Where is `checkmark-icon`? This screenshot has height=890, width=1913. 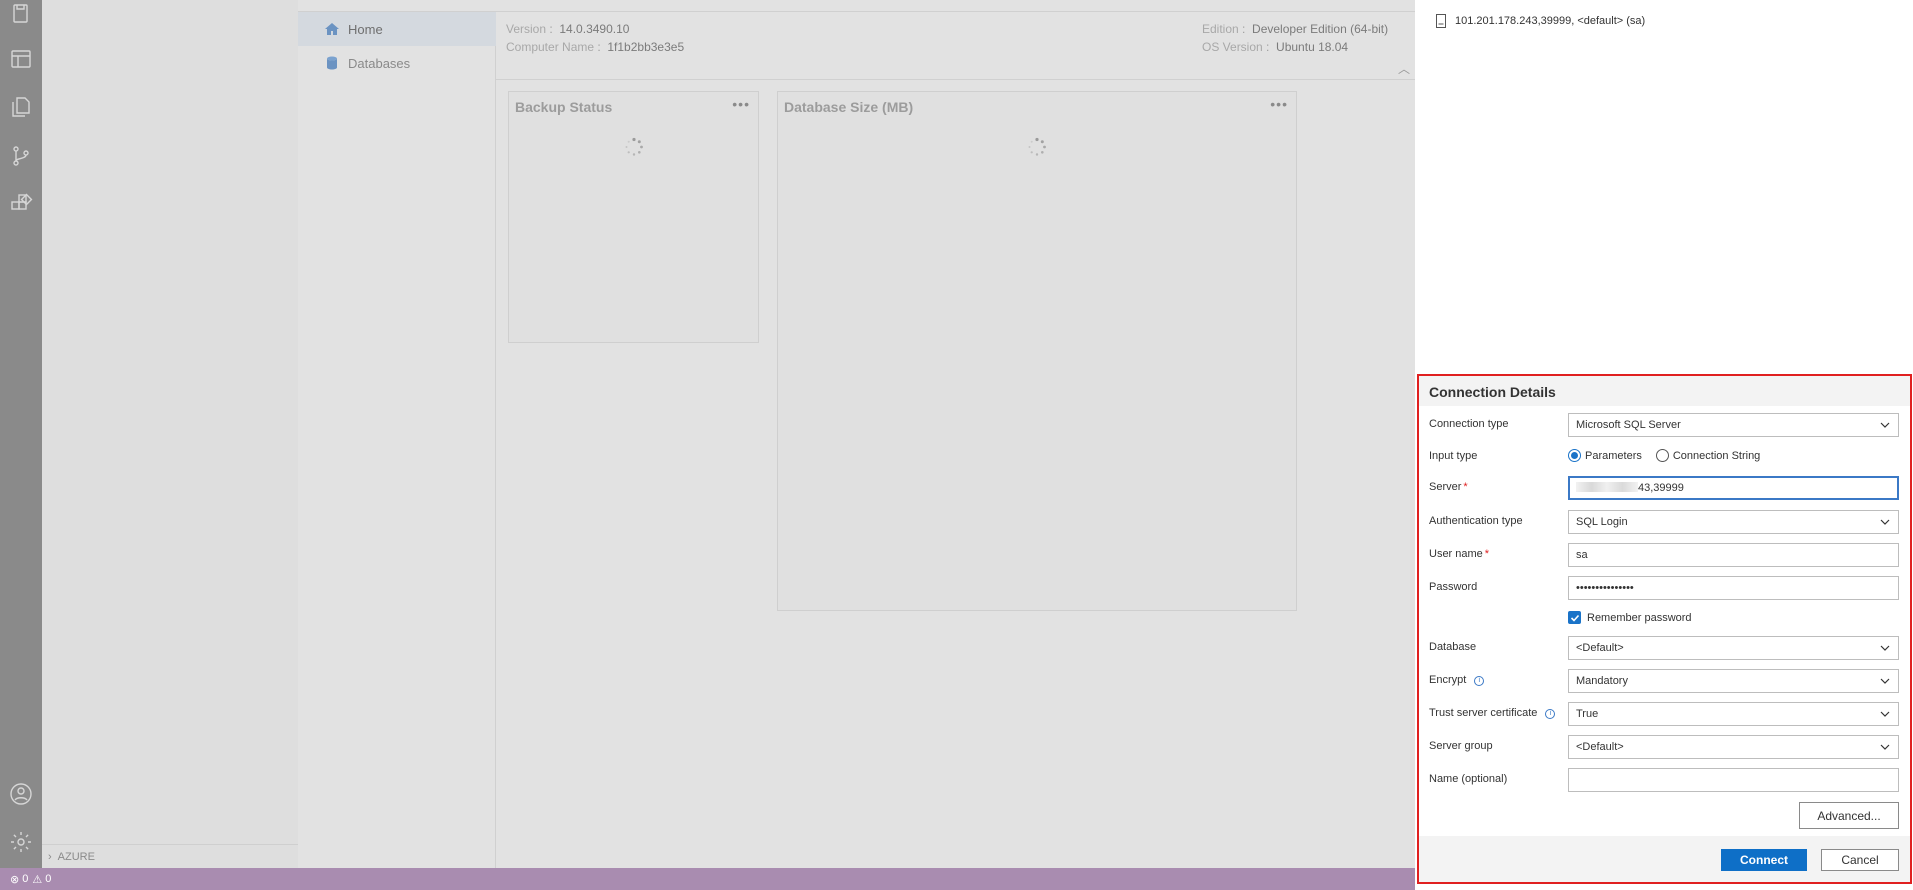 checkmark-icon is located at coordinates (1574, 618).